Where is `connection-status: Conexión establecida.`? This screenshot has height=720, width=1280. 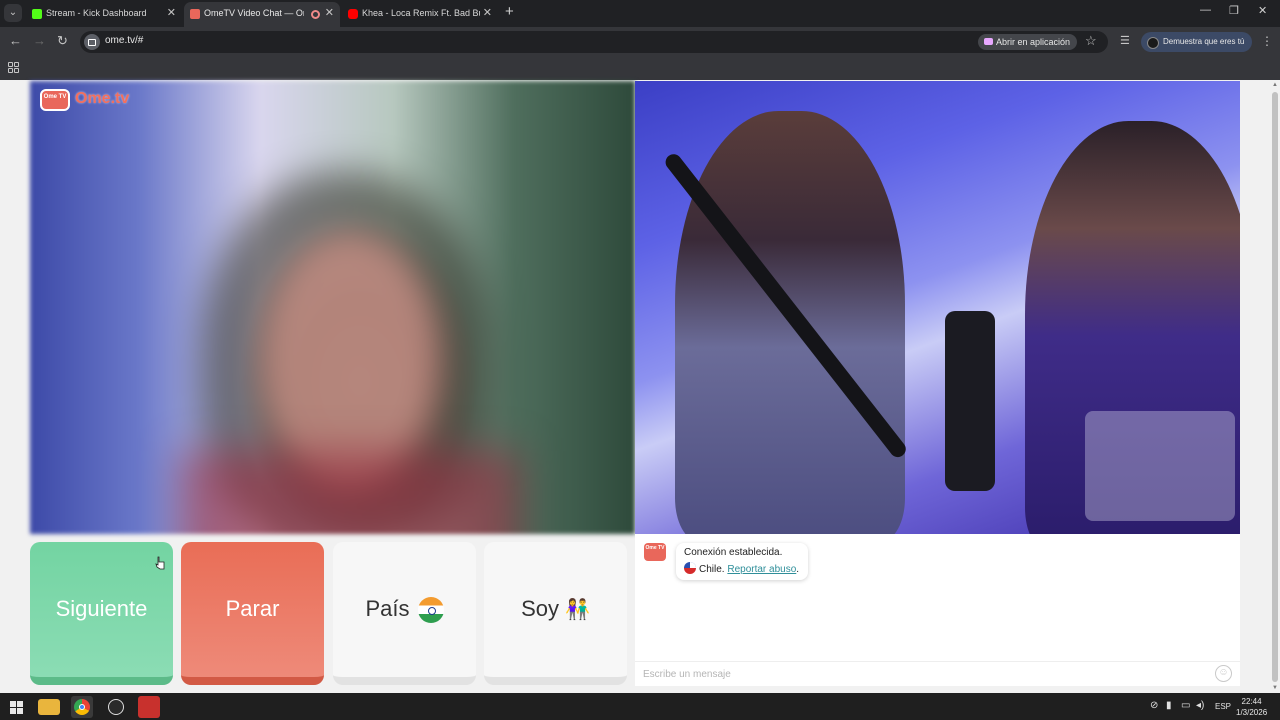
connection-status: Conexión establecida. is located at coordinates (733, 552).